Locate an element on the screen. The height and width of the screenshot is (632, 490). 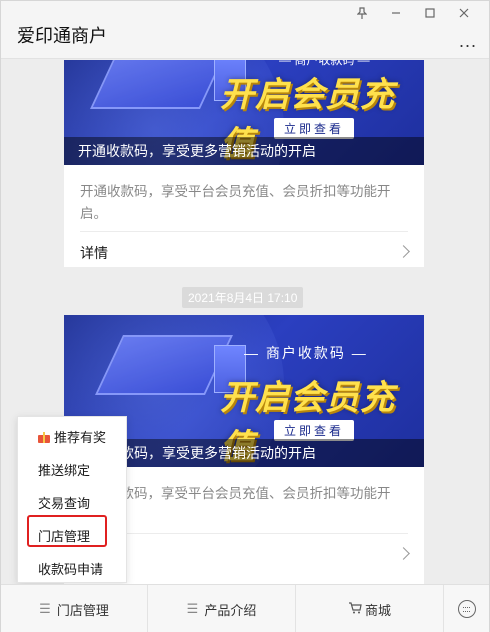
banner-caption: 开通收款码，享受更多营销活动的开启 is located at coordinates (244, 151).